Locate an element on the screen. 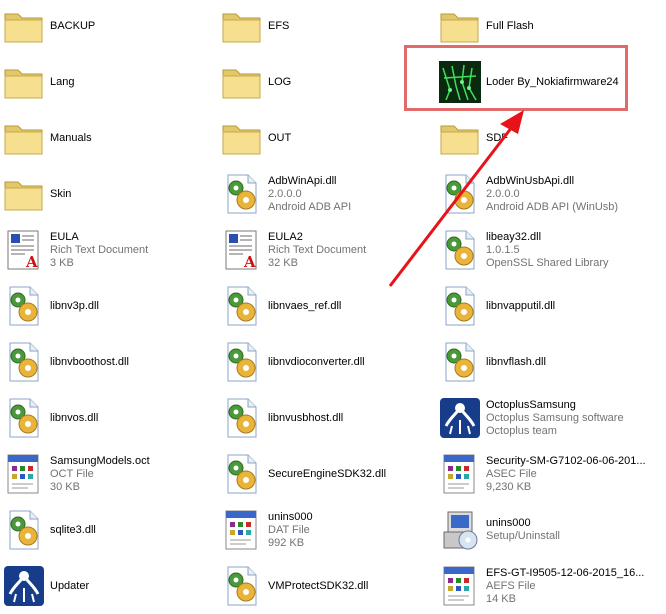 This screenshot has height=614, width=666. file-name: libnvboothost.dll is located at coordinates (89, 361).